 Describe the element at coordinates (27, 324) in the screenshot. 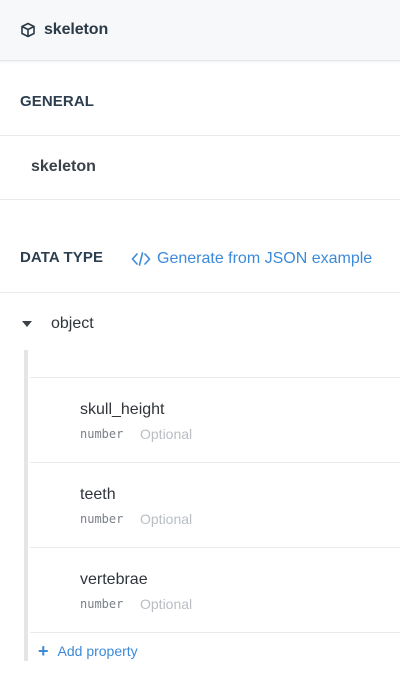

I see `caret-down-icon` at that location.